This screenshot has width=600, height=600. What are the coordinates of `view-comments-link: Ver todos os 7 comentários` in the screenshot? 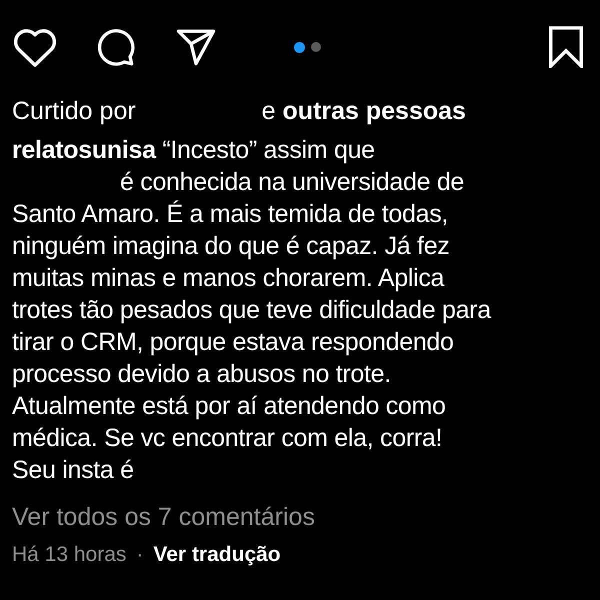 It's located at (163, 517).